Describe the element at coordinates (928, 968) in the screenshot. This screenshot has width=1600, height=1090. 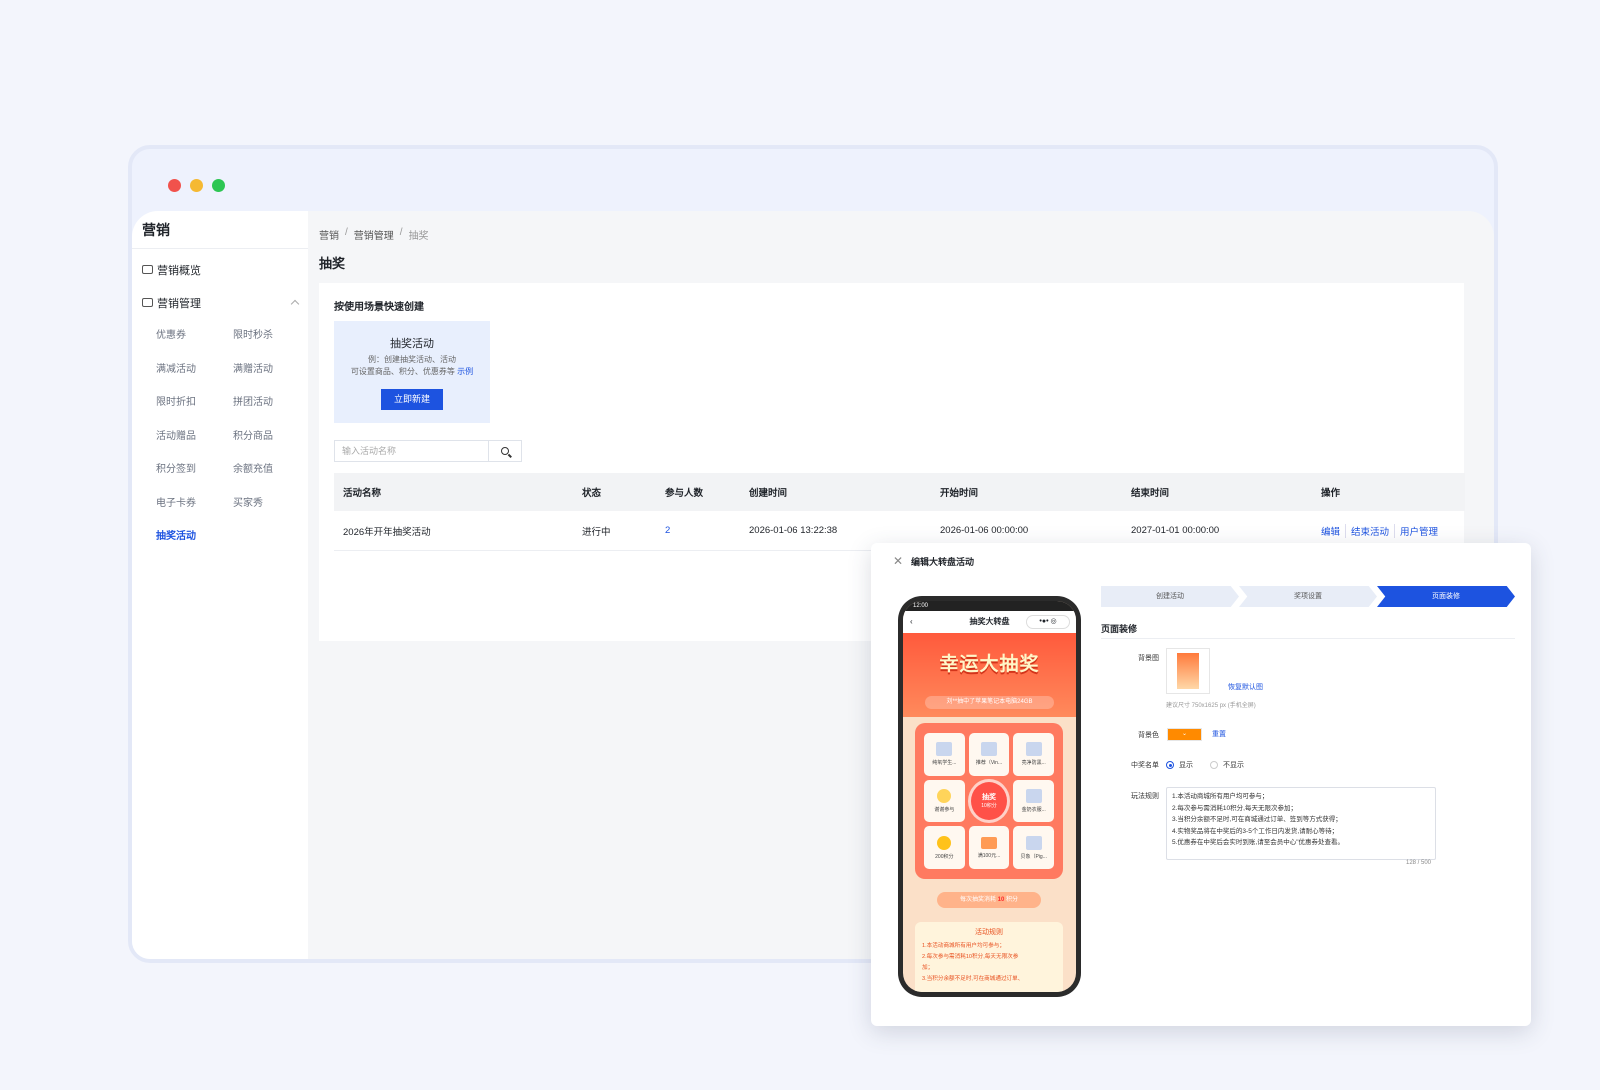
I see `phone-rule-line: 加；` at that location.